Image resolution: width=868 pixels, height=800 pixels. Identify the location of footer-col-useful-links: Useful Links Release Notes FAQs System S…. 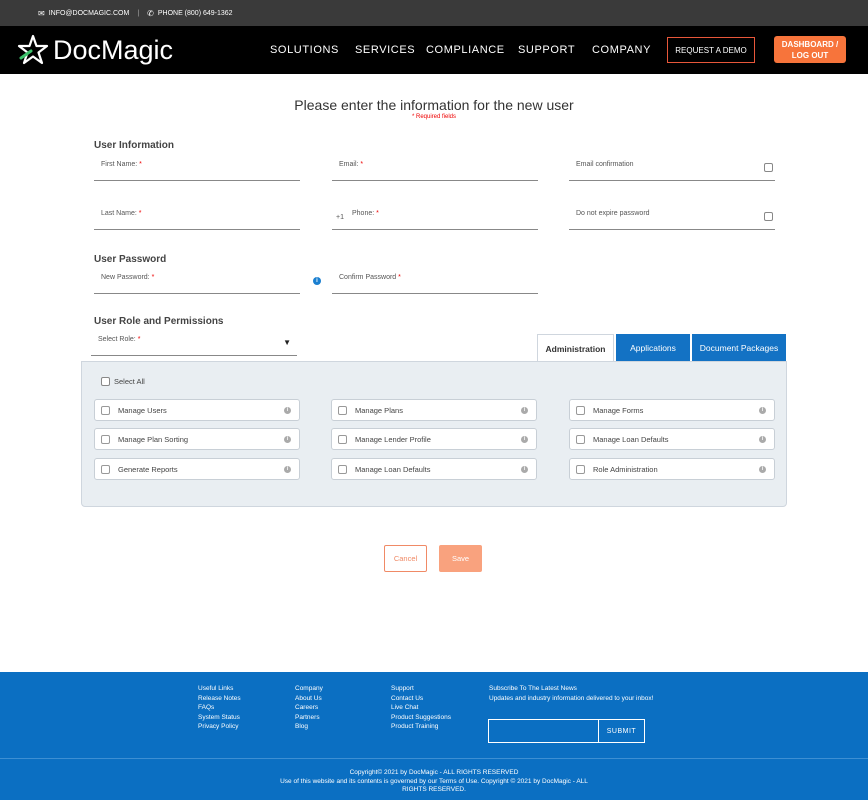
(219, 708).